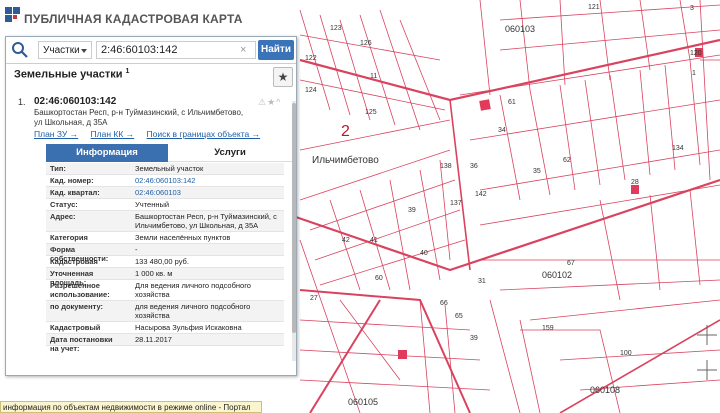  Describe the element at coordinates (345, 160) in the screenshot. I see `village-label: Ильчимбетово` at that location.